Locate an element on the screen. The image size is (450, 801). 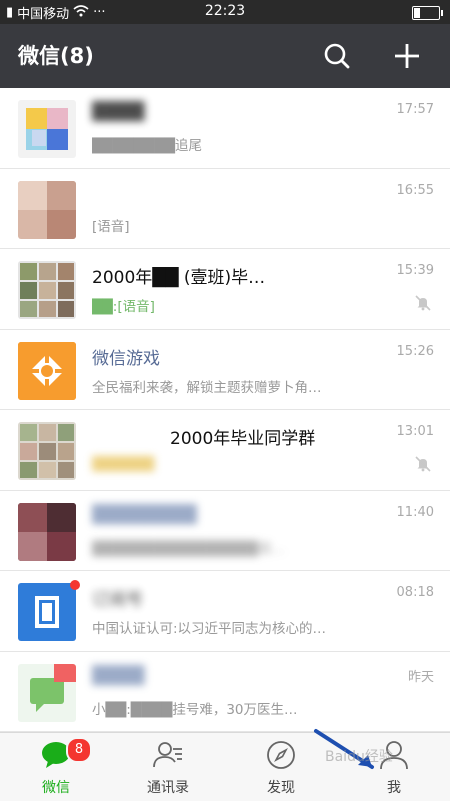
chat-time: 13:01 is located at coordinates (415, 431).